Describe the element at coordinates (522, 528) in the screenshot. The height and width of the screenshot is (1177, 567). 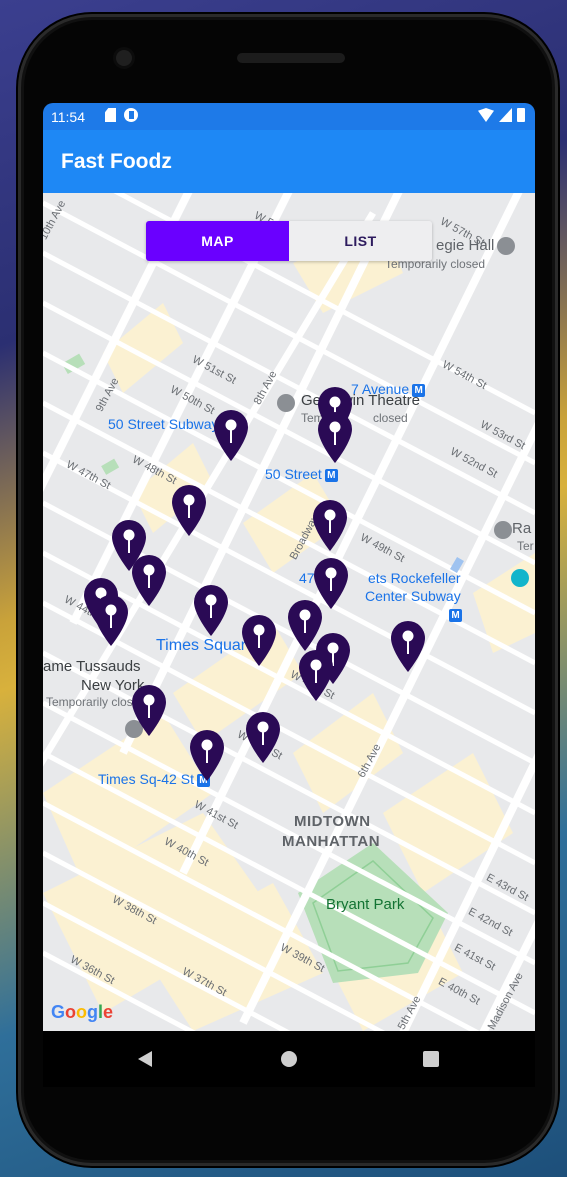
I see `label-ra: Ra` at that location.